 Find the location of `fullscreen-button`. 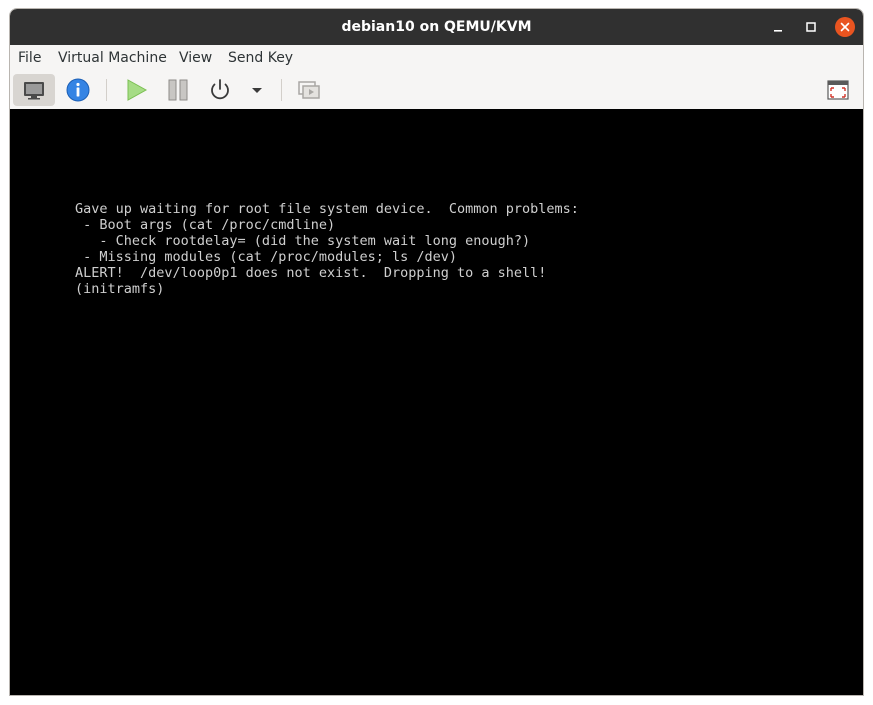

fullscreen-button is located at coordinates (838, 90).